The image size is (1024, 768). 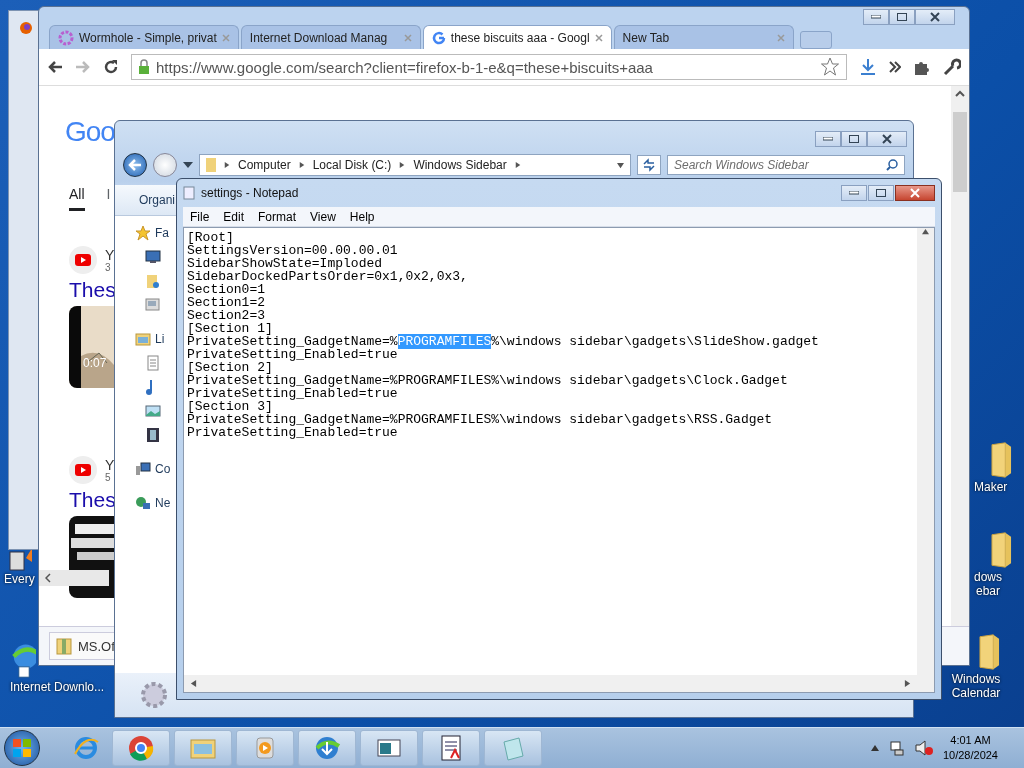 I want to click on notepad-icon, so click(x=189, y=193).